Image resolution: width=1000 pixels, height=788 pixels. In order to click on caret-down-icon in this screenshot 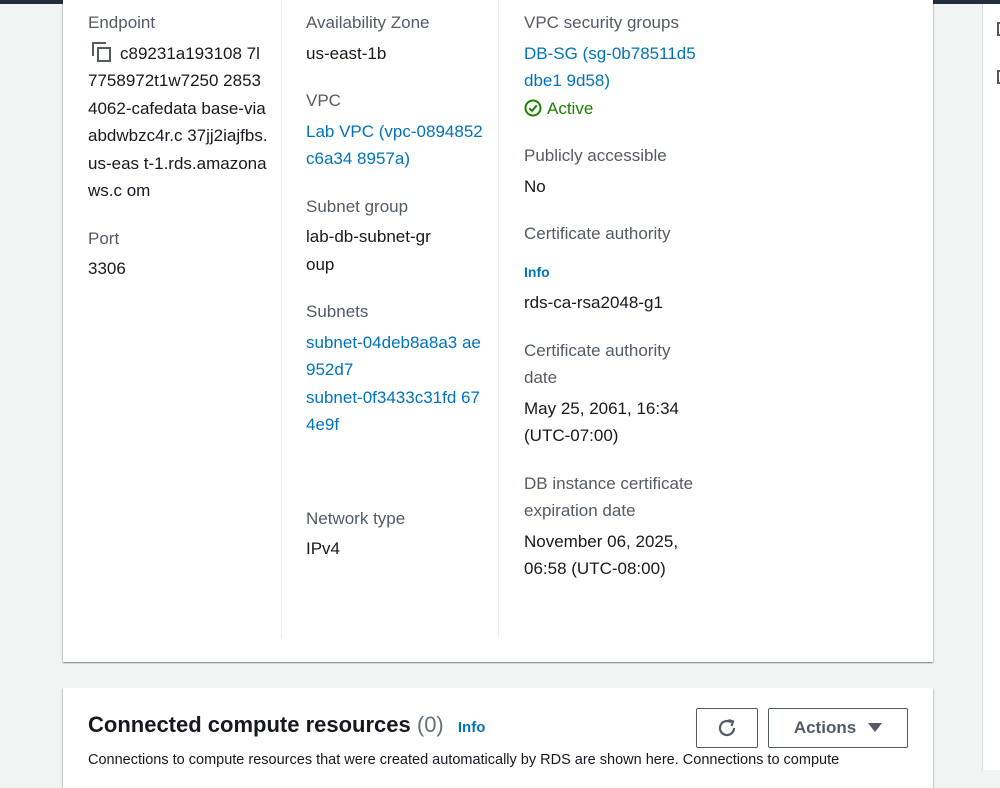, I will do `click(875, 727)`.